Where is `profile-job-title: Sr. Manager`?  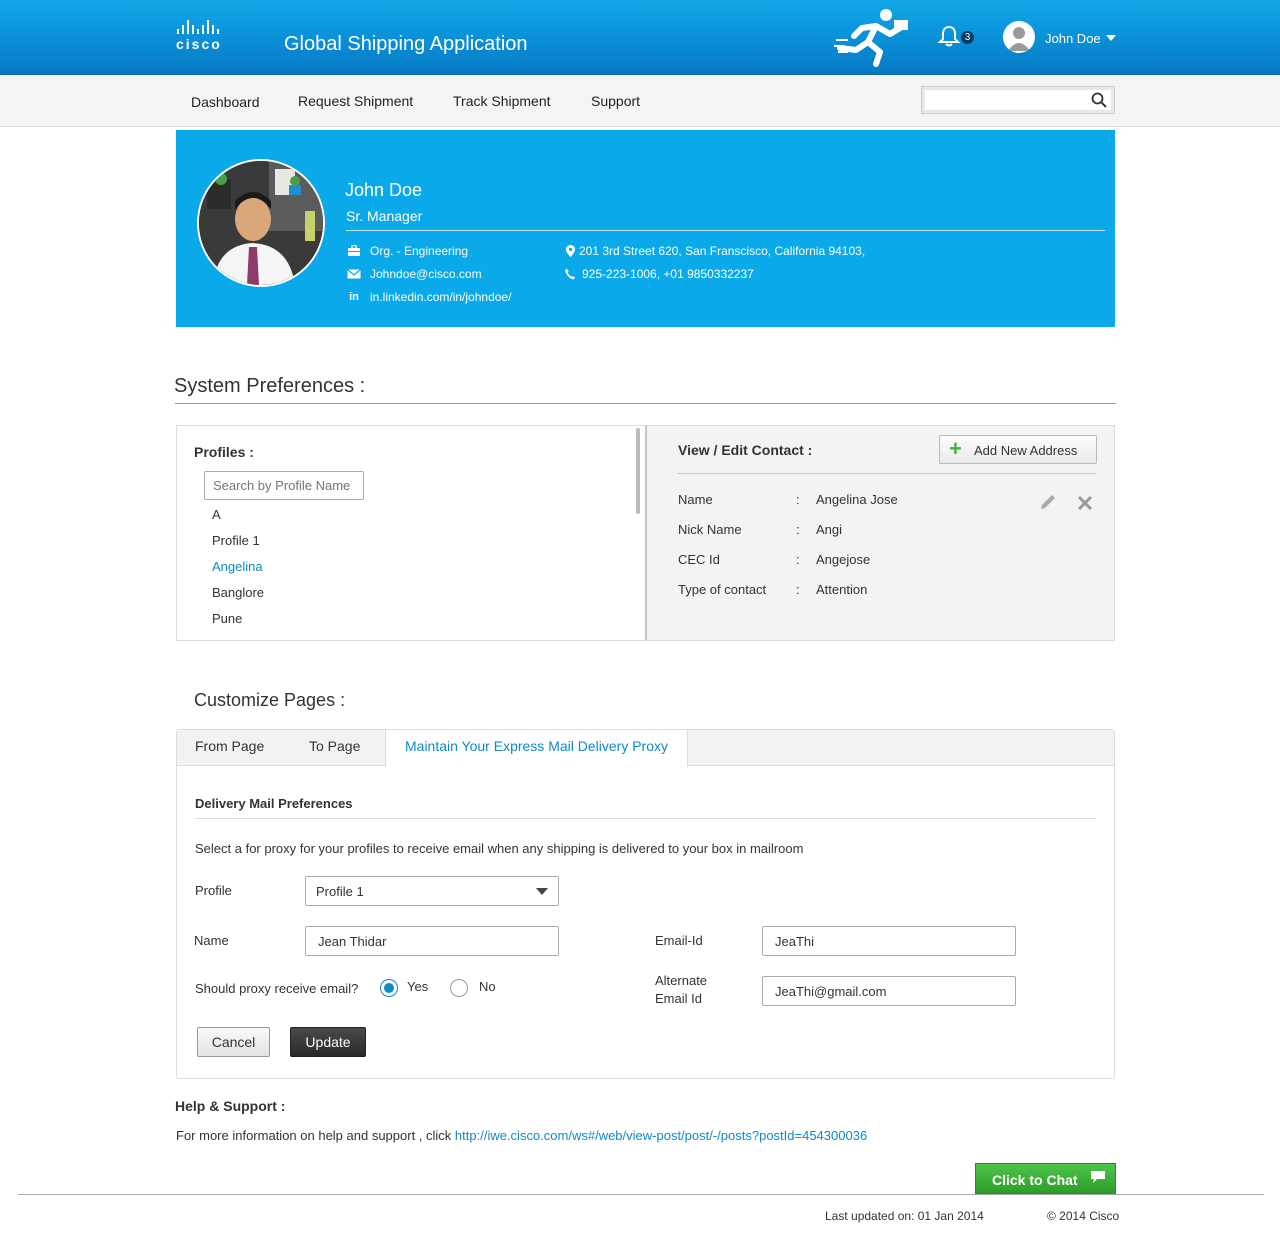
profile-job-title: Sr. Manager is located at coordinates (384, 216).